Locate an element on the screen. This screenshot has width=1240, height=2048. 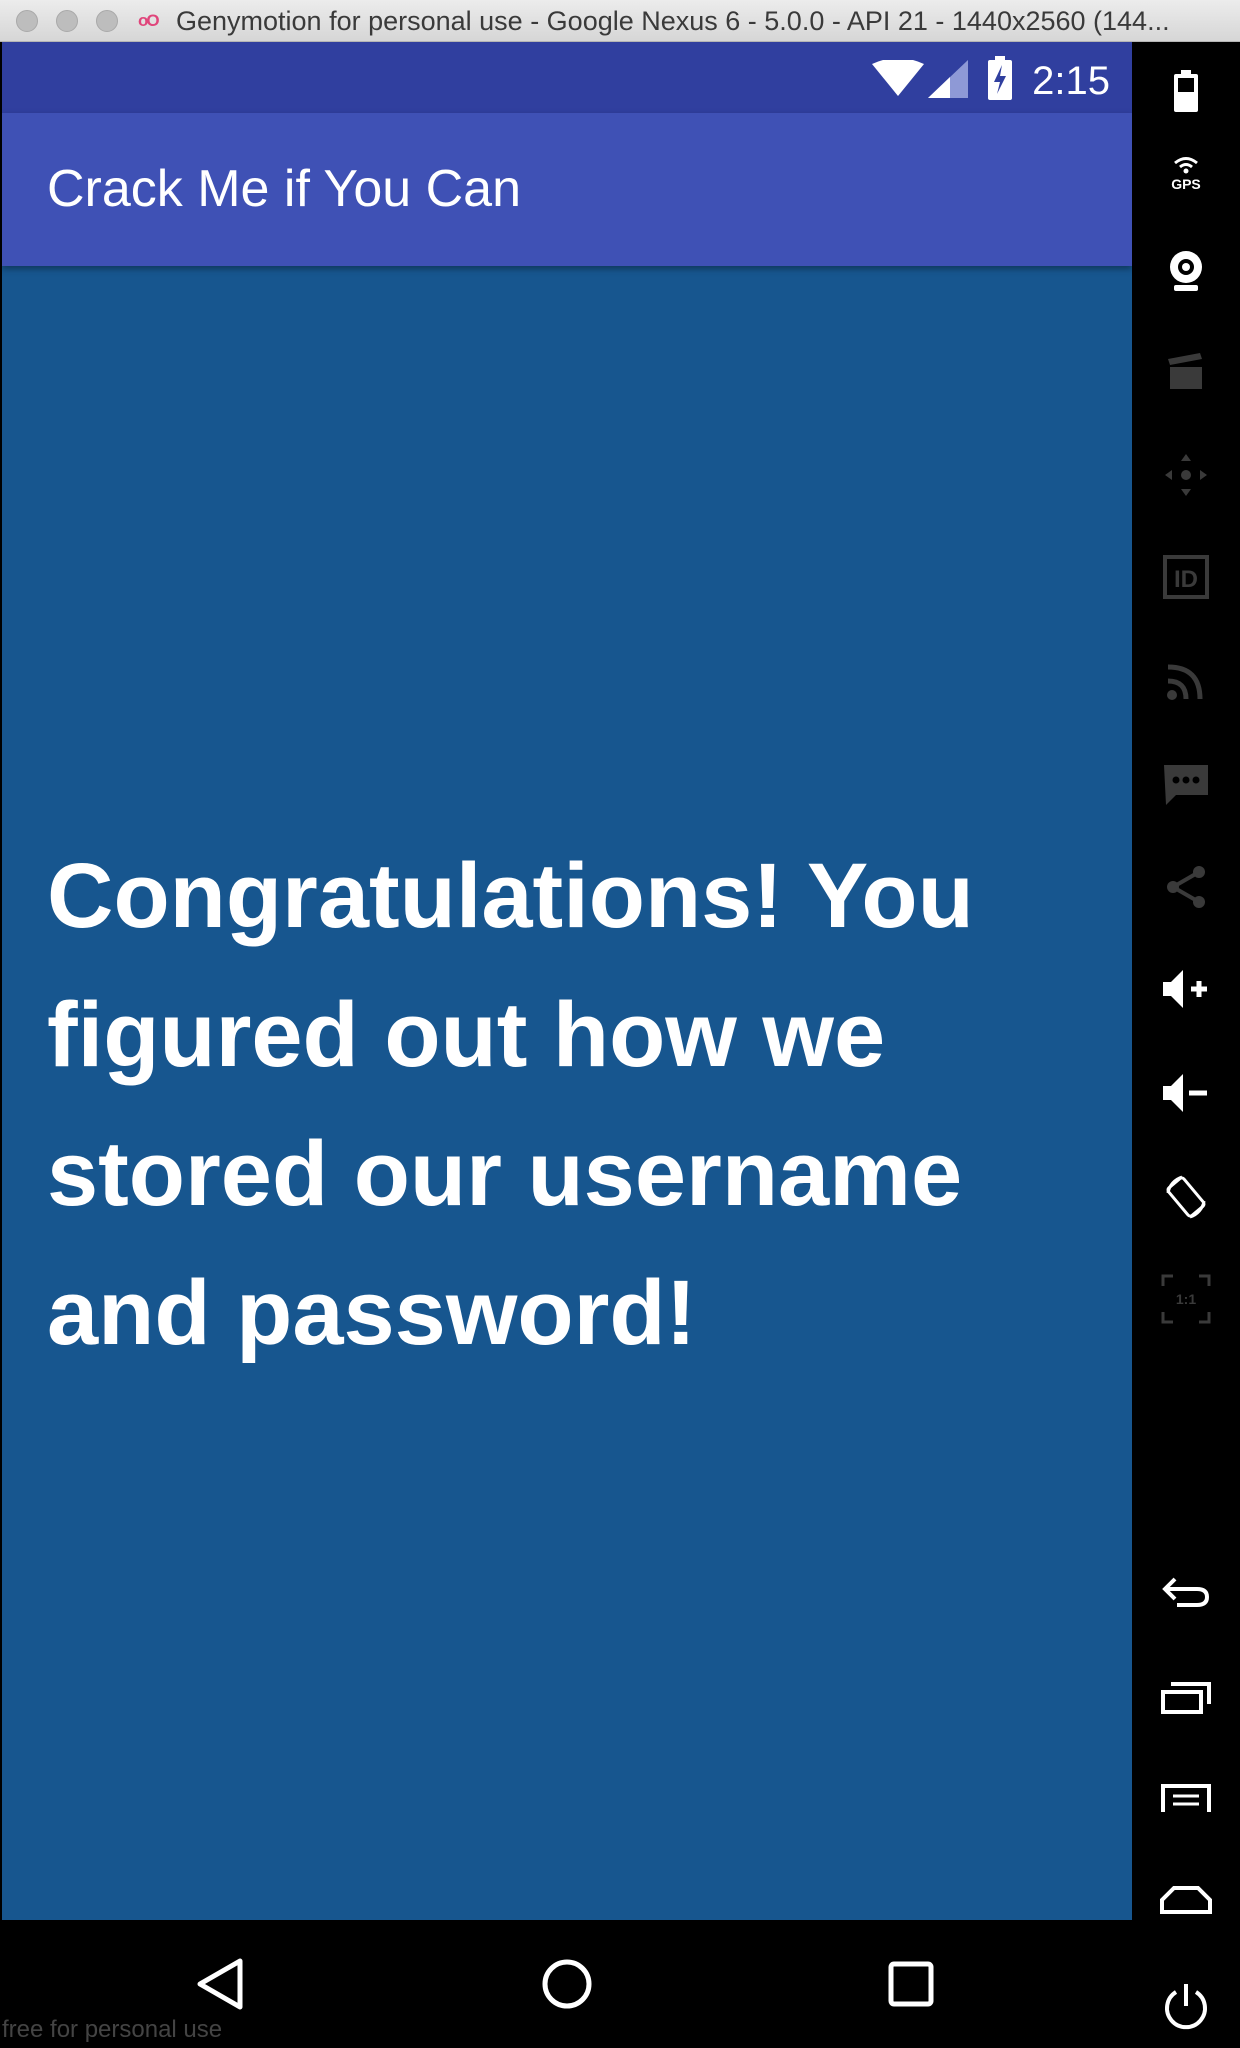
sidebar-menu-button is located at coordinates (1186, 1799).